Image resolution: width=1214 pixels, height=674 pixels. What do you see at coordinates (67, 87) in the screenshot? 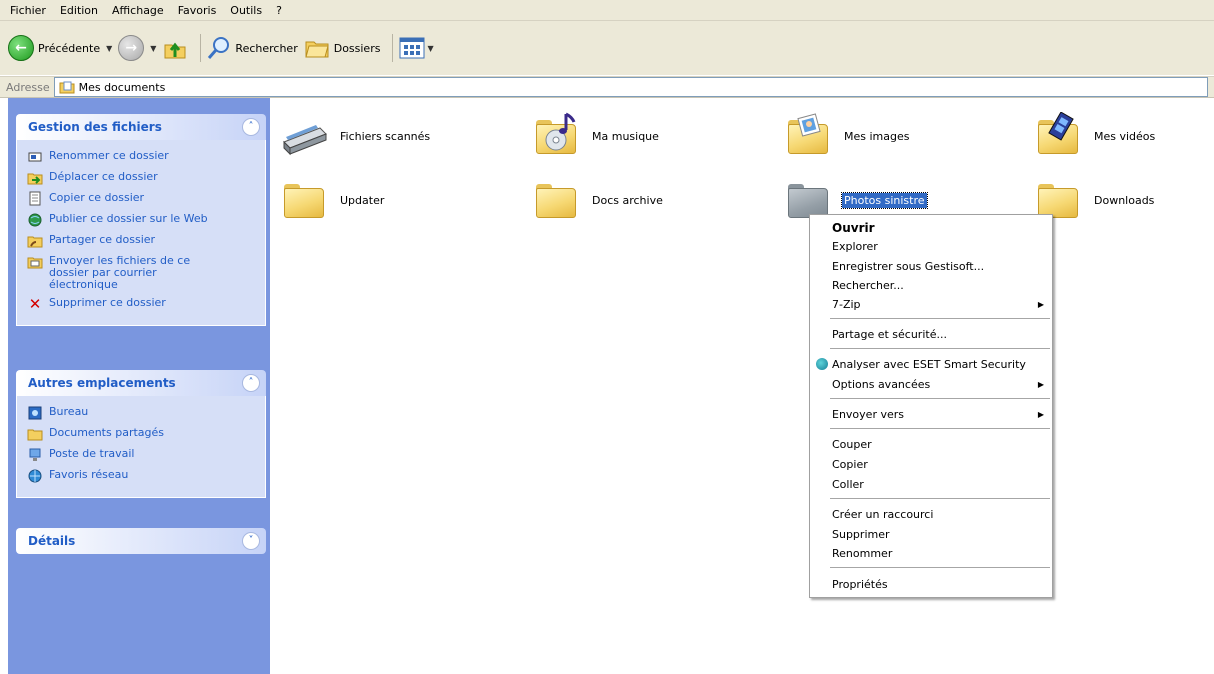
I see `my-documents-icon` at bounding box center [67, 87].